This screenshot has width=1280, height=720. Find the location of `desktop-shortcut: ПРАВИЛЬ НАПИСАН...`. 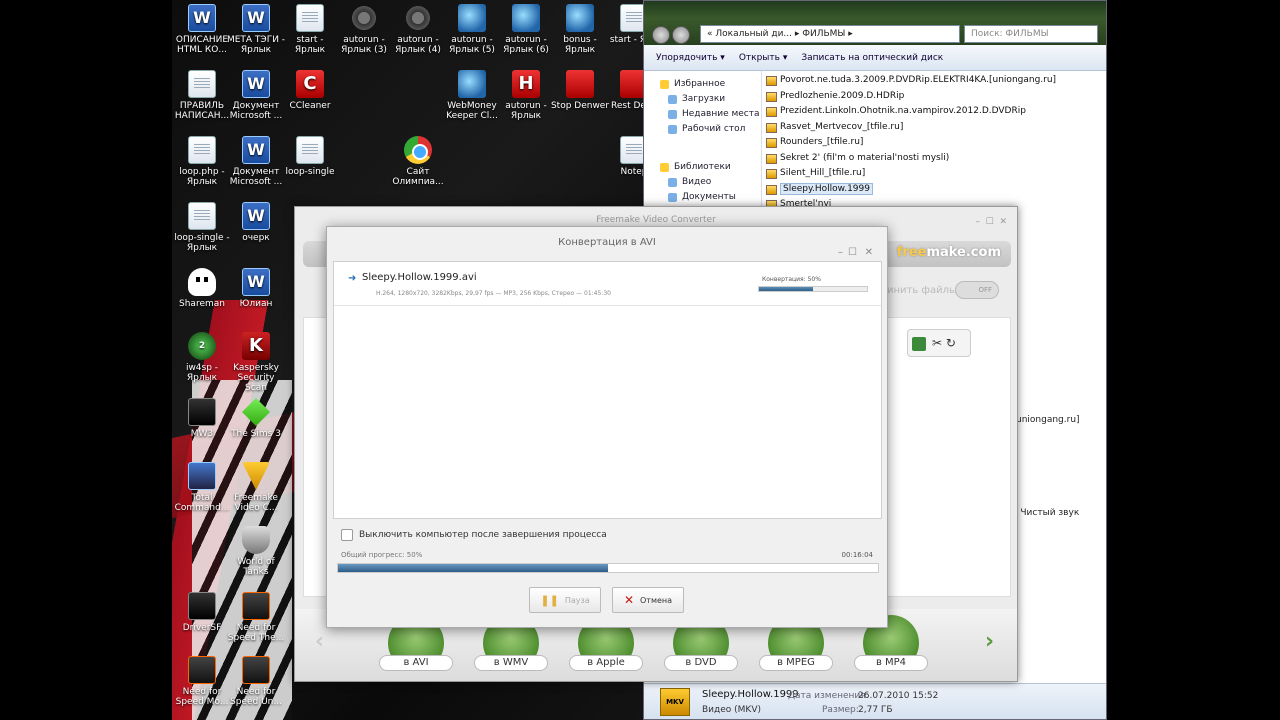

desktop-shortcut: ПРАВИЛЬ НАПИСАН... is located at coordinates (202, 101).